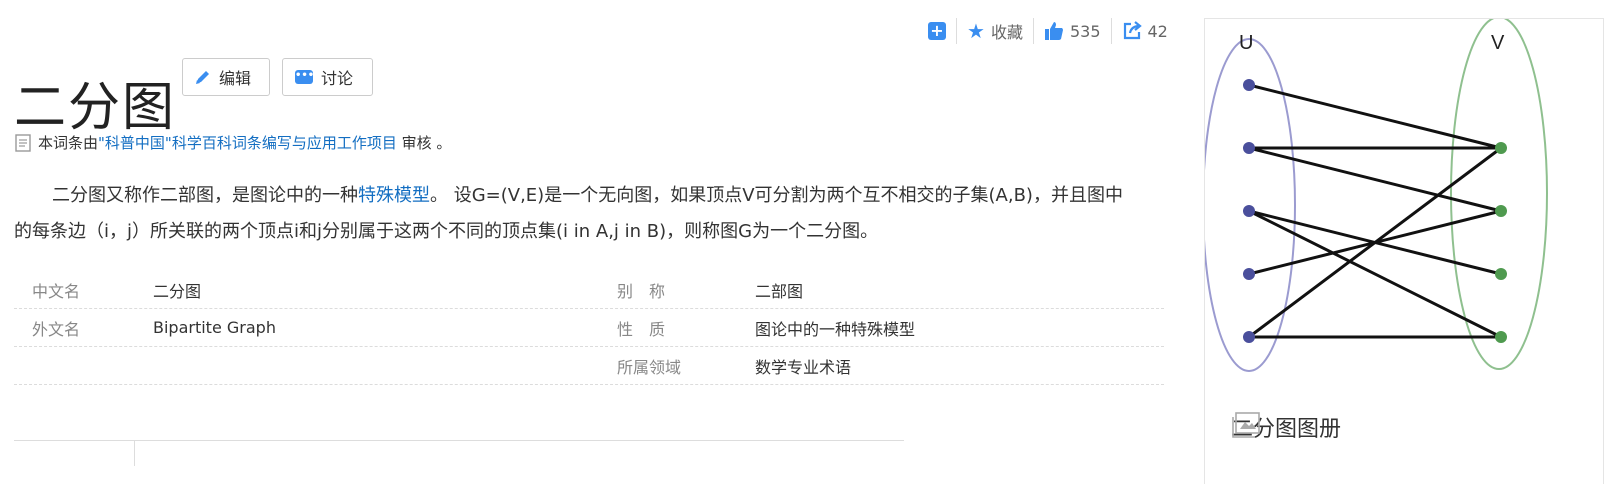 The width and height of the screenshot is (1604, 484). Describe the element at coordinates (1132, 30) in the screenshot. I see `share-icon` at that location.